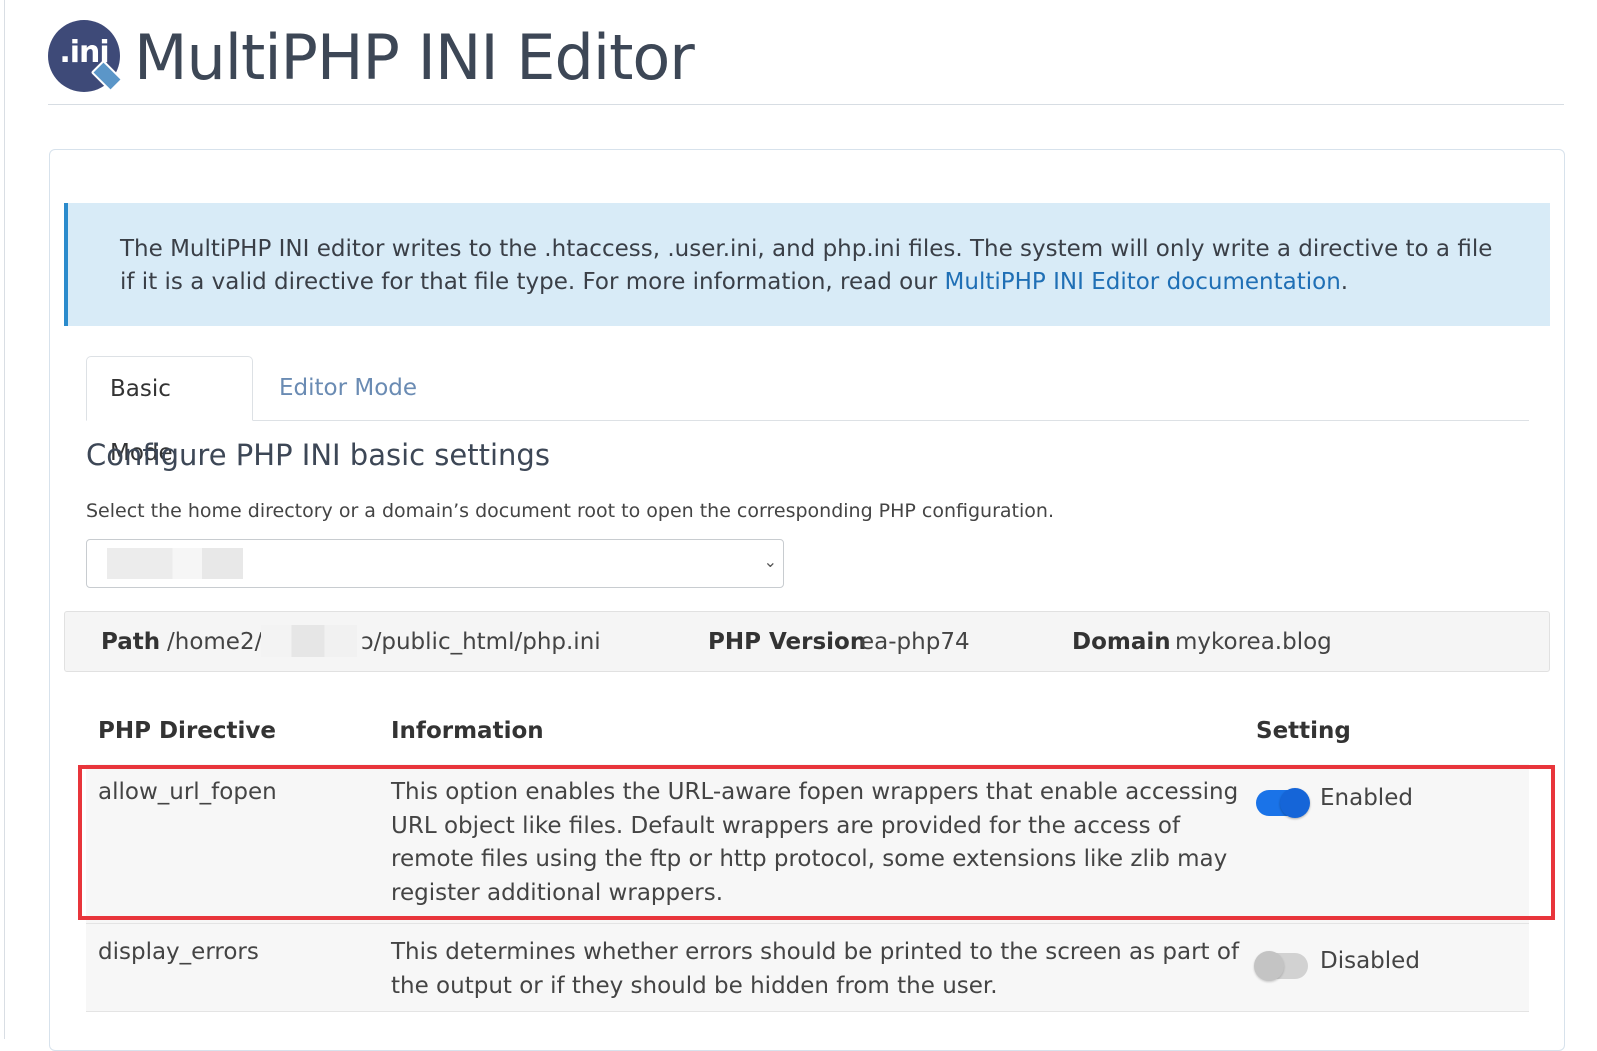 The height and width of the screenshot is (1051, 1597). Describe the element at coordinates (481, 642) in the screenshot. I see `path-suffix: ɔ/public_html/php.ini` at that location.